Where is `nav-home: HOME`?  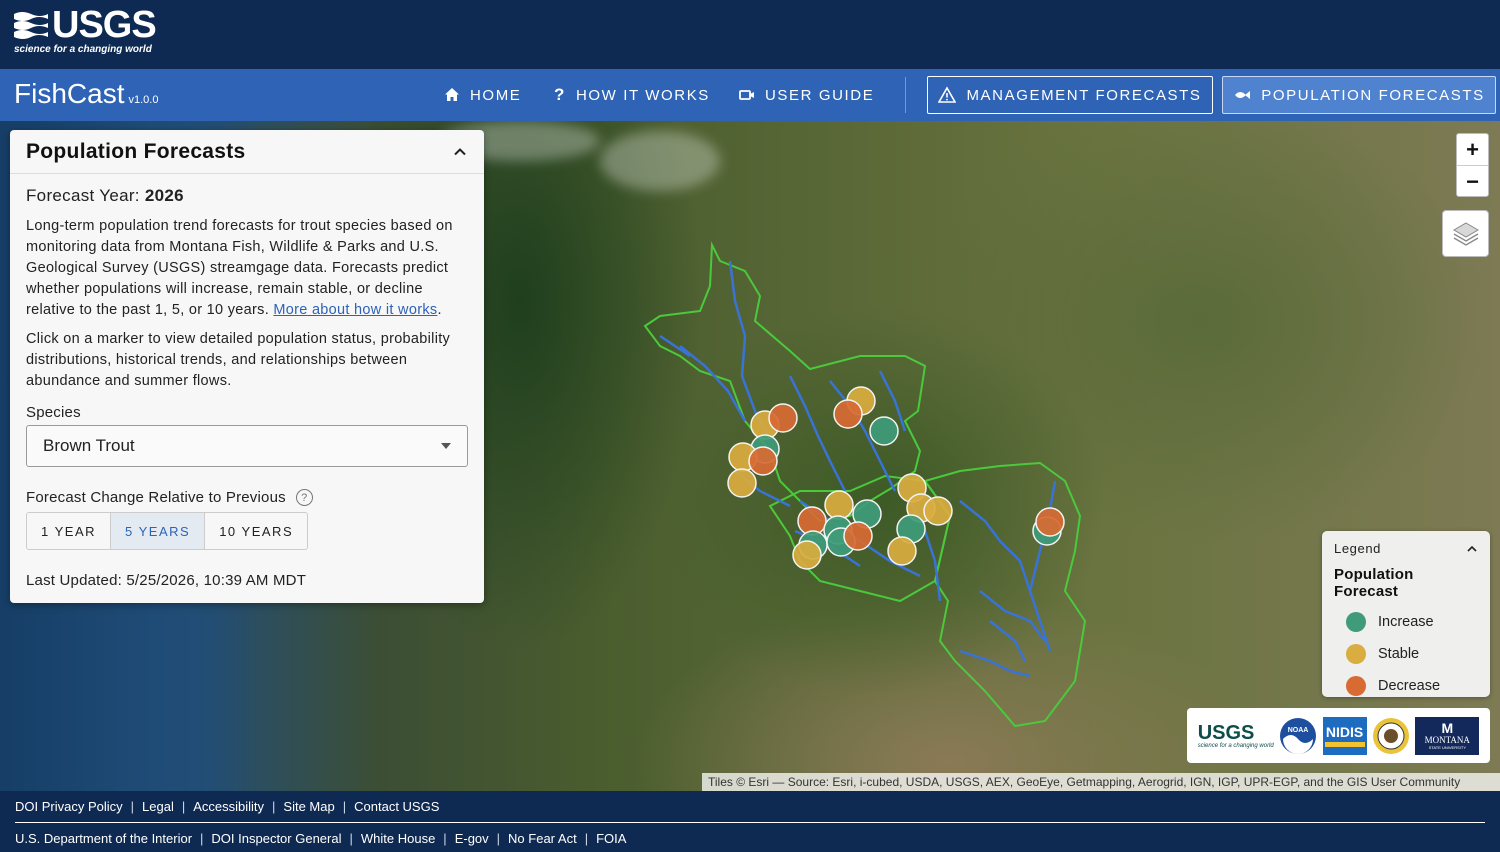
nav-home: HOME is located at coordinates (482, 95).